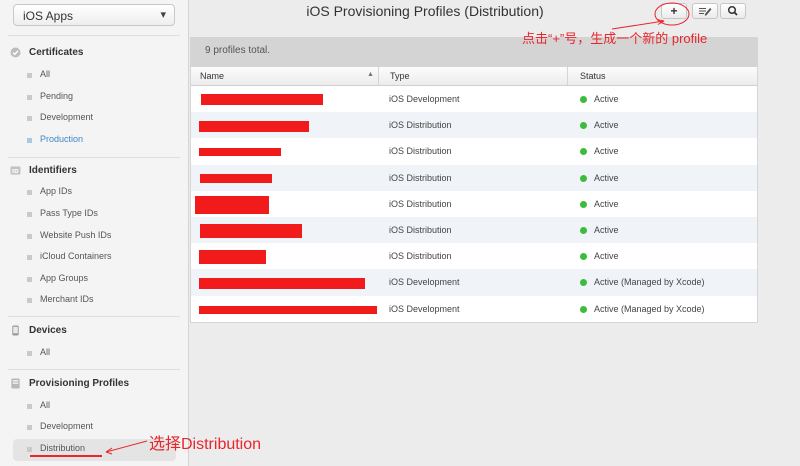 The height and width of the screenshot is (466, 800). I want to click on section-title: Certificates, so click(56, 52).